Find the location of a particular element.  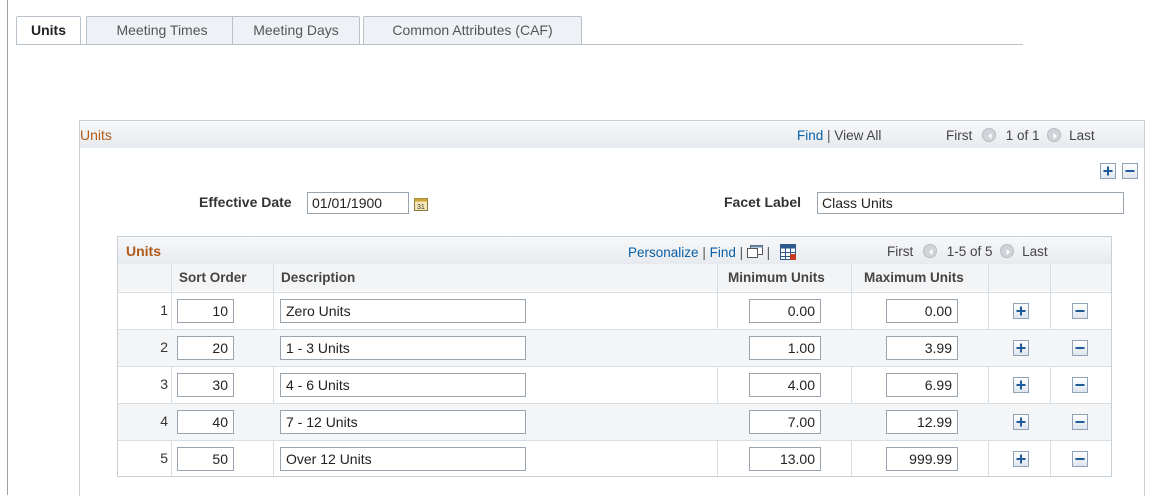

effective-date-field: 01/01/1900 is located at coordinates (358, 203).